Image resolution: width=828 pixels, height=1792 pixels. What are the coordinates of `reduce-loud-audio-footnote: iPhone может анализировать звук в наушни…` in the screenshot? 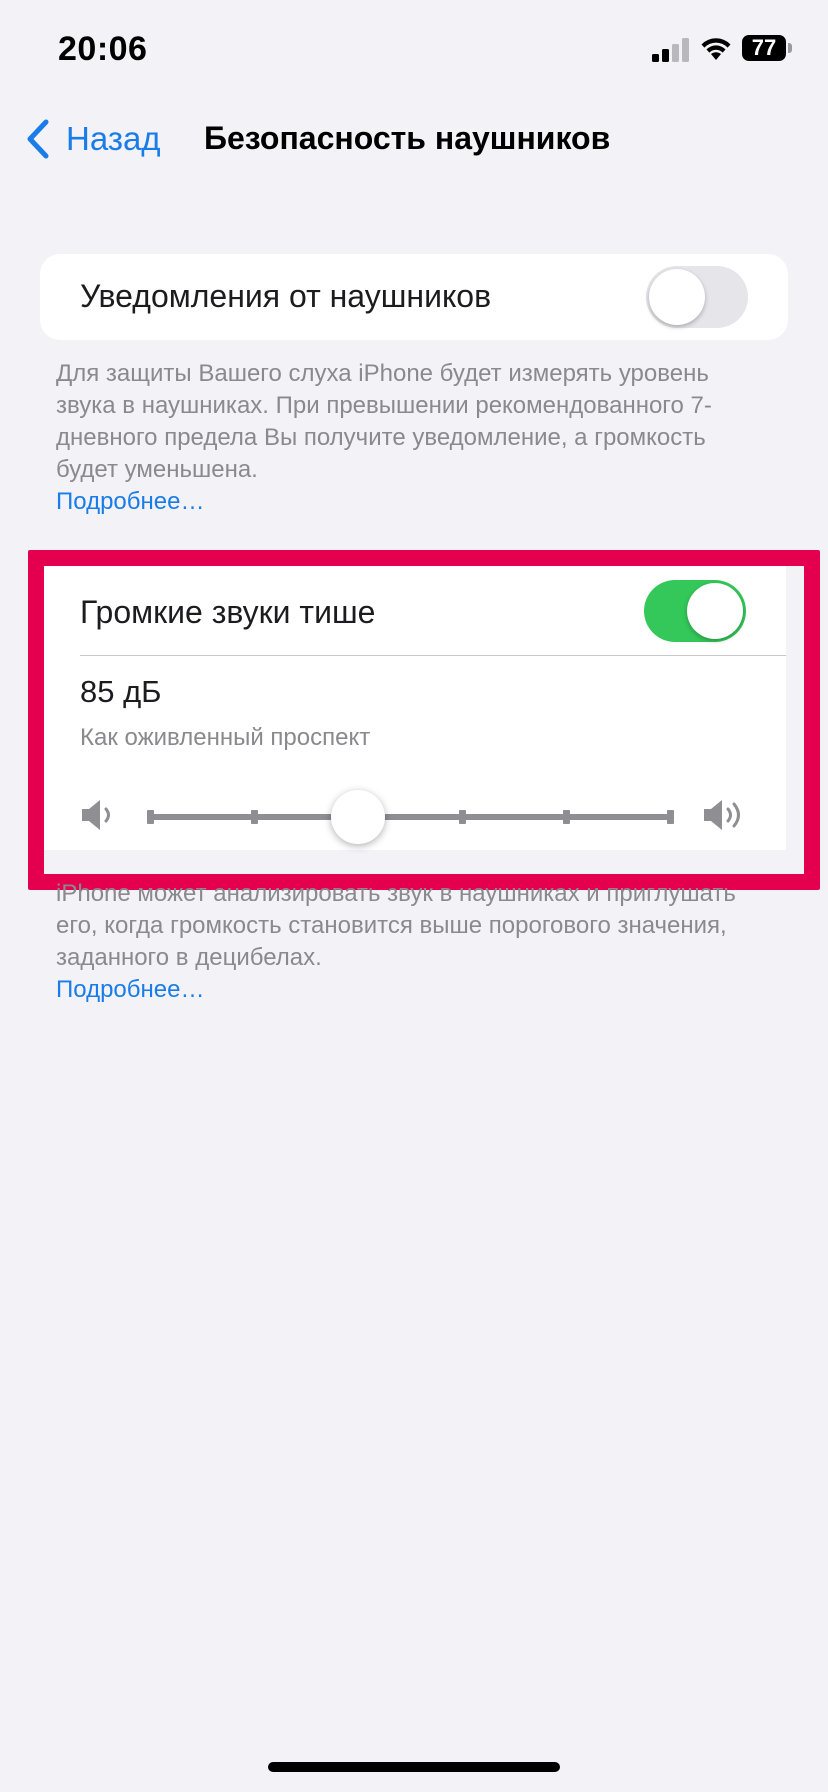 It's located at (406, 942).